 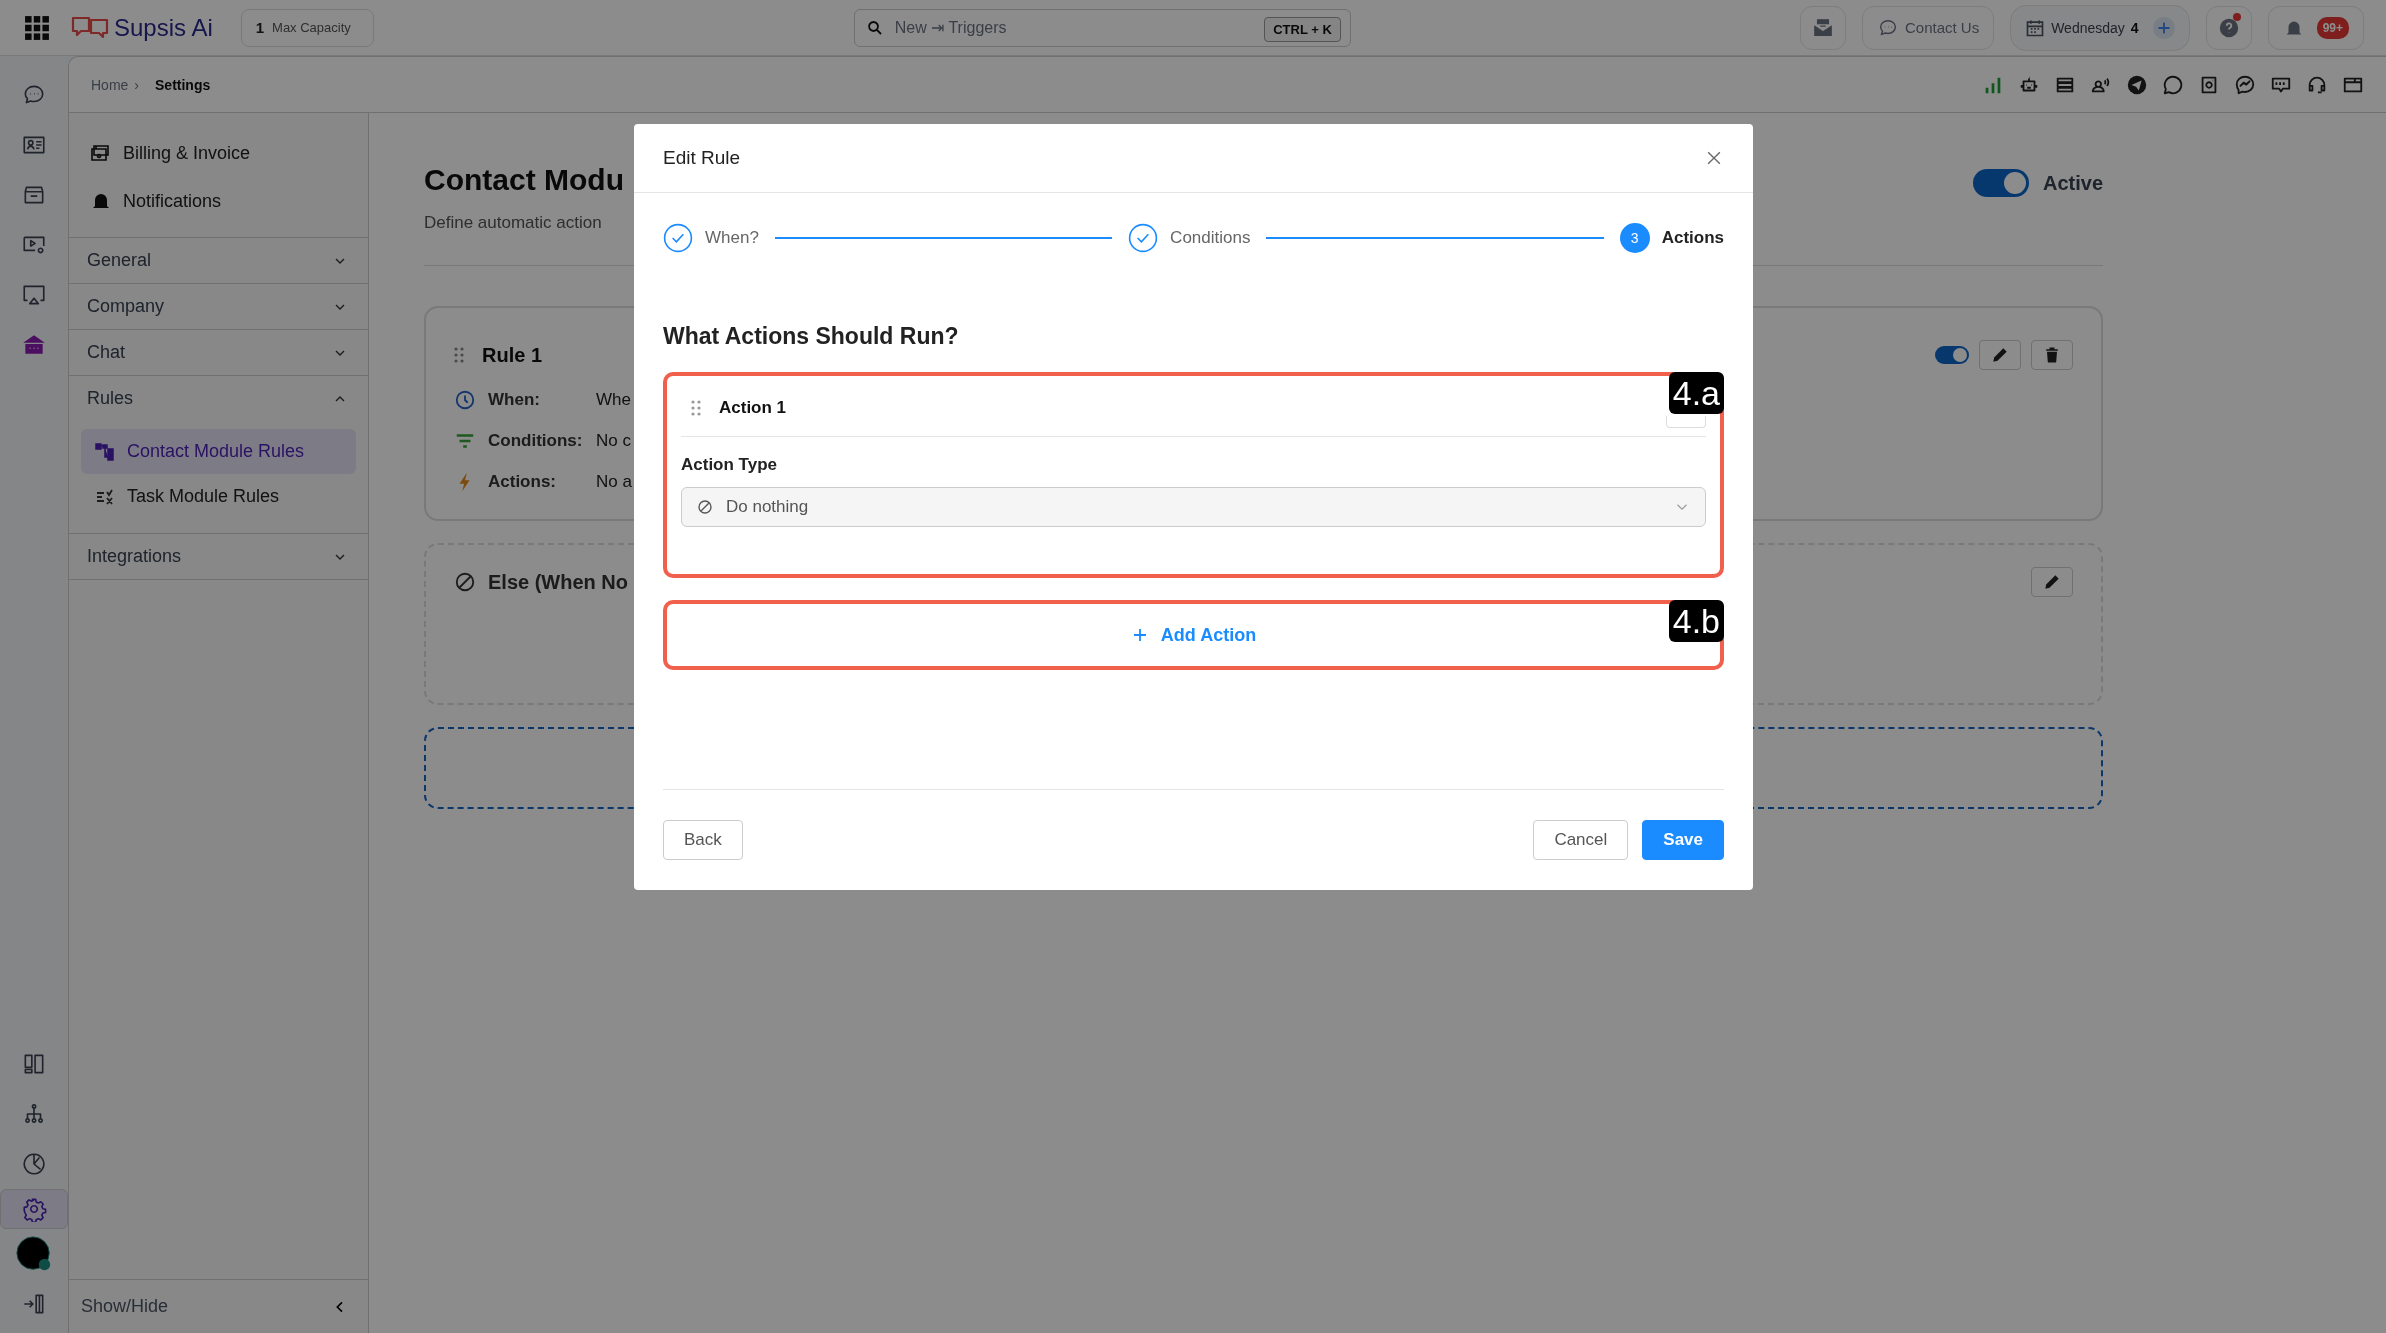 I want to click on settings-nav-item: Billing & Invoice, so click(x=218, y=153).